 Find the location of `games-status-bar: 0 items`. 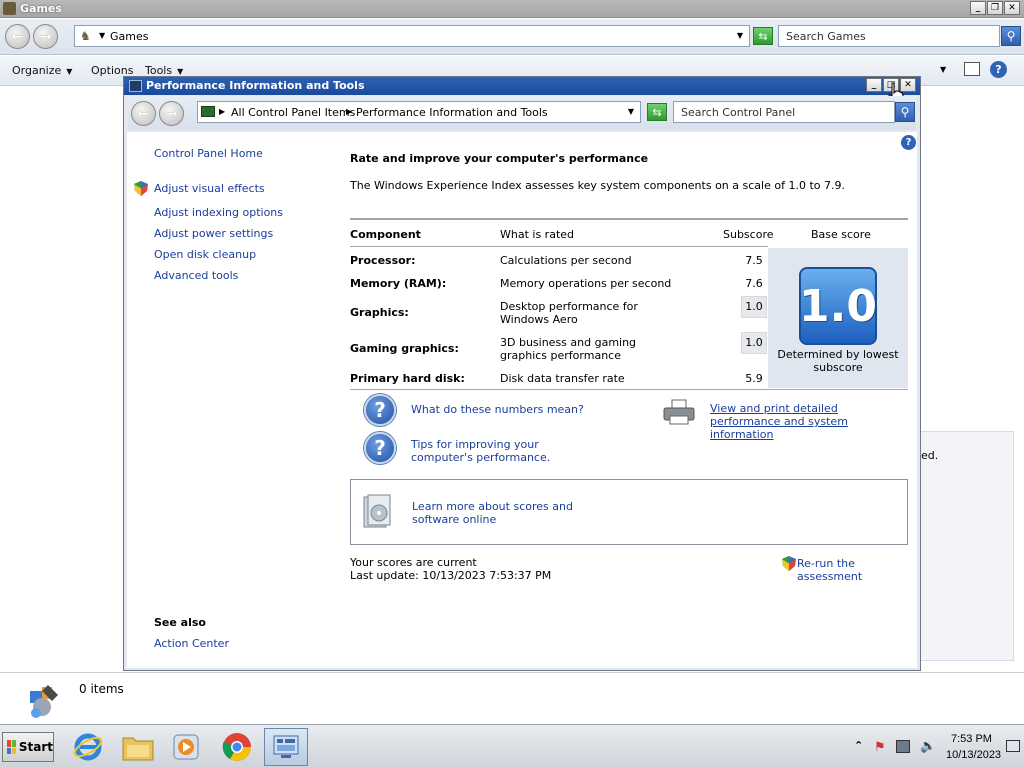

games-status-bar: 0 items is located at coordinates (512, 698).